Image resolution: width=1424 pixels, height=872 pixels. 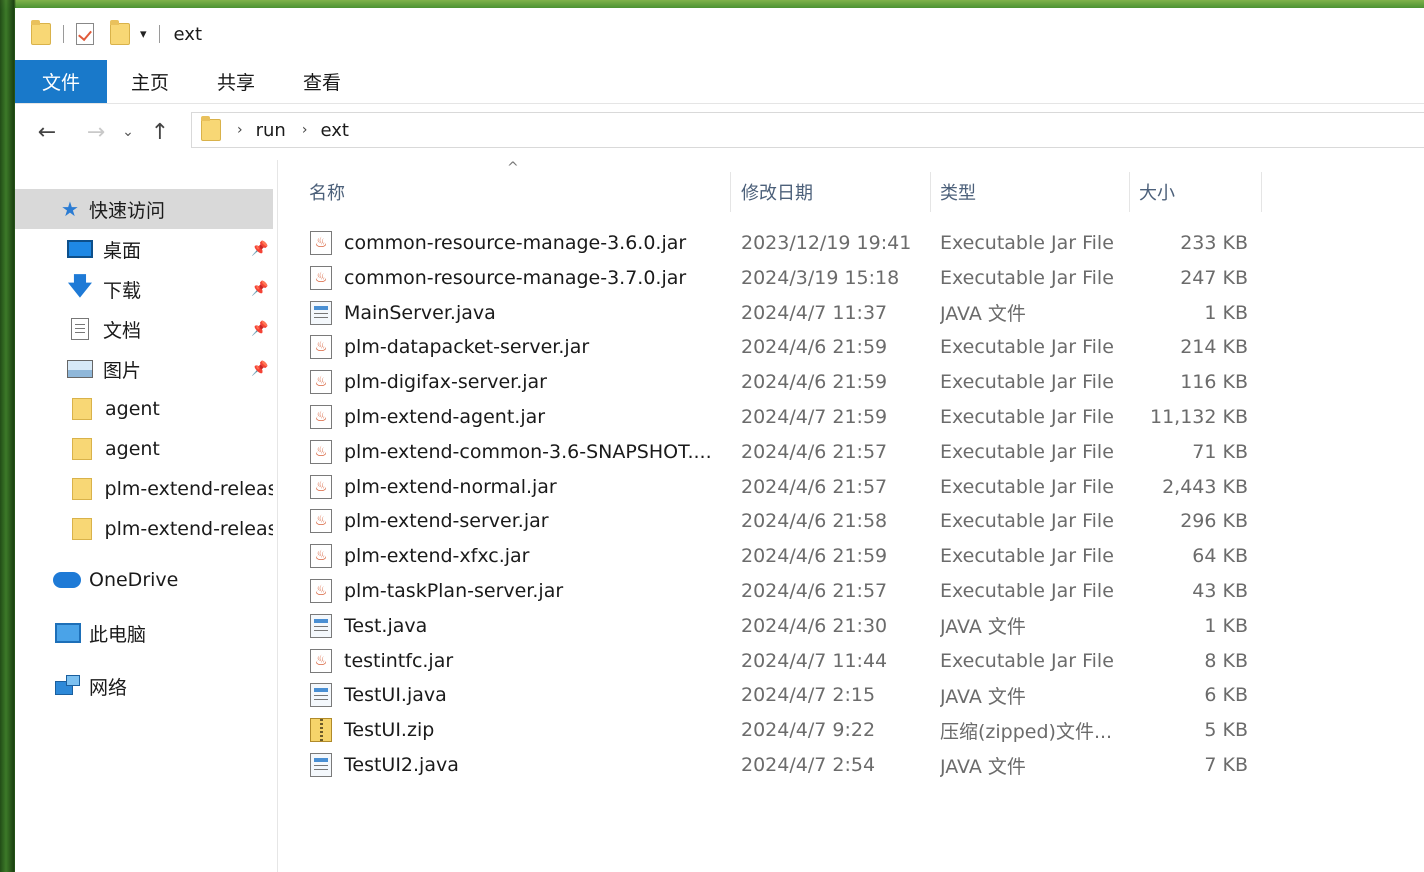 I want to click on customize-toolbar-dropdown: ▾, so click(x=143, y=34).